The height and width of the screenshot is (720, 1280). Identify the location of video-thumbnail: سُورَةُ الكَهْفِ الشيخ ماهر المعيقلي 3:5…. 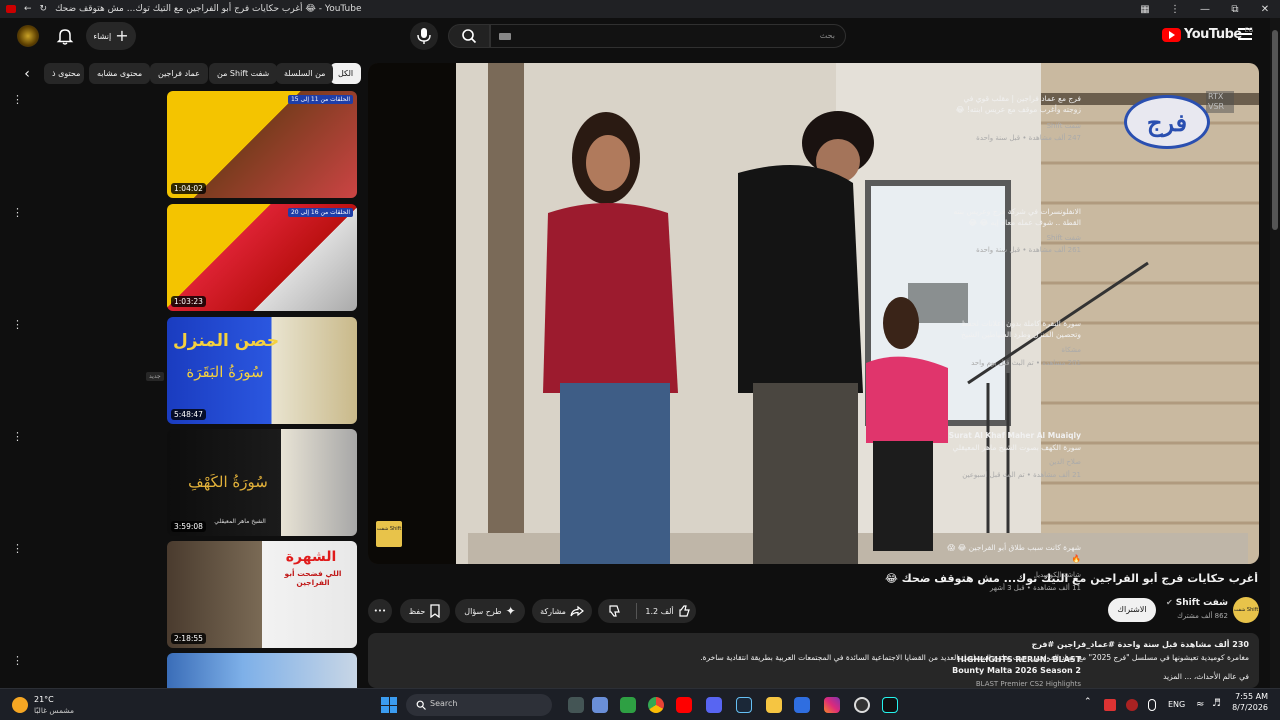
(262, 482).